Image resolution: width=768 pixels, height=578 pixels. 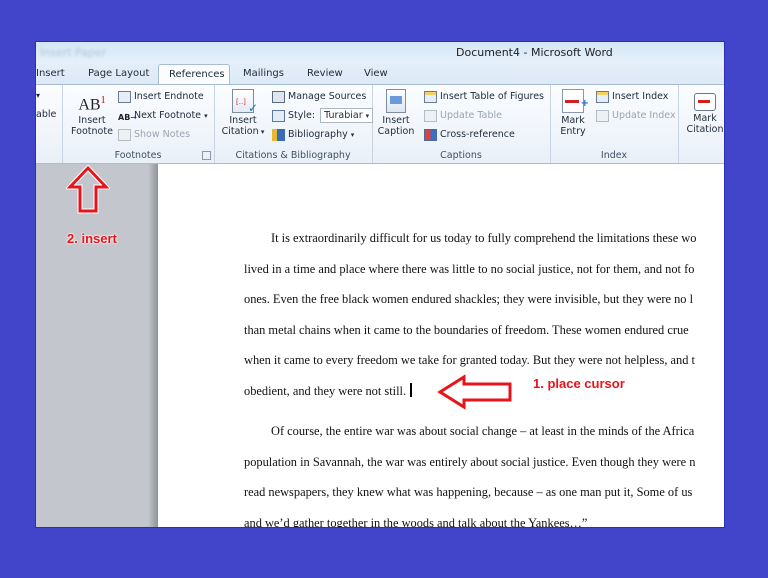 What do you see at coordinates (162, 134) in the screenshot?
I see `show-notes-label: Show Notes` at bounding box center [162, 134].